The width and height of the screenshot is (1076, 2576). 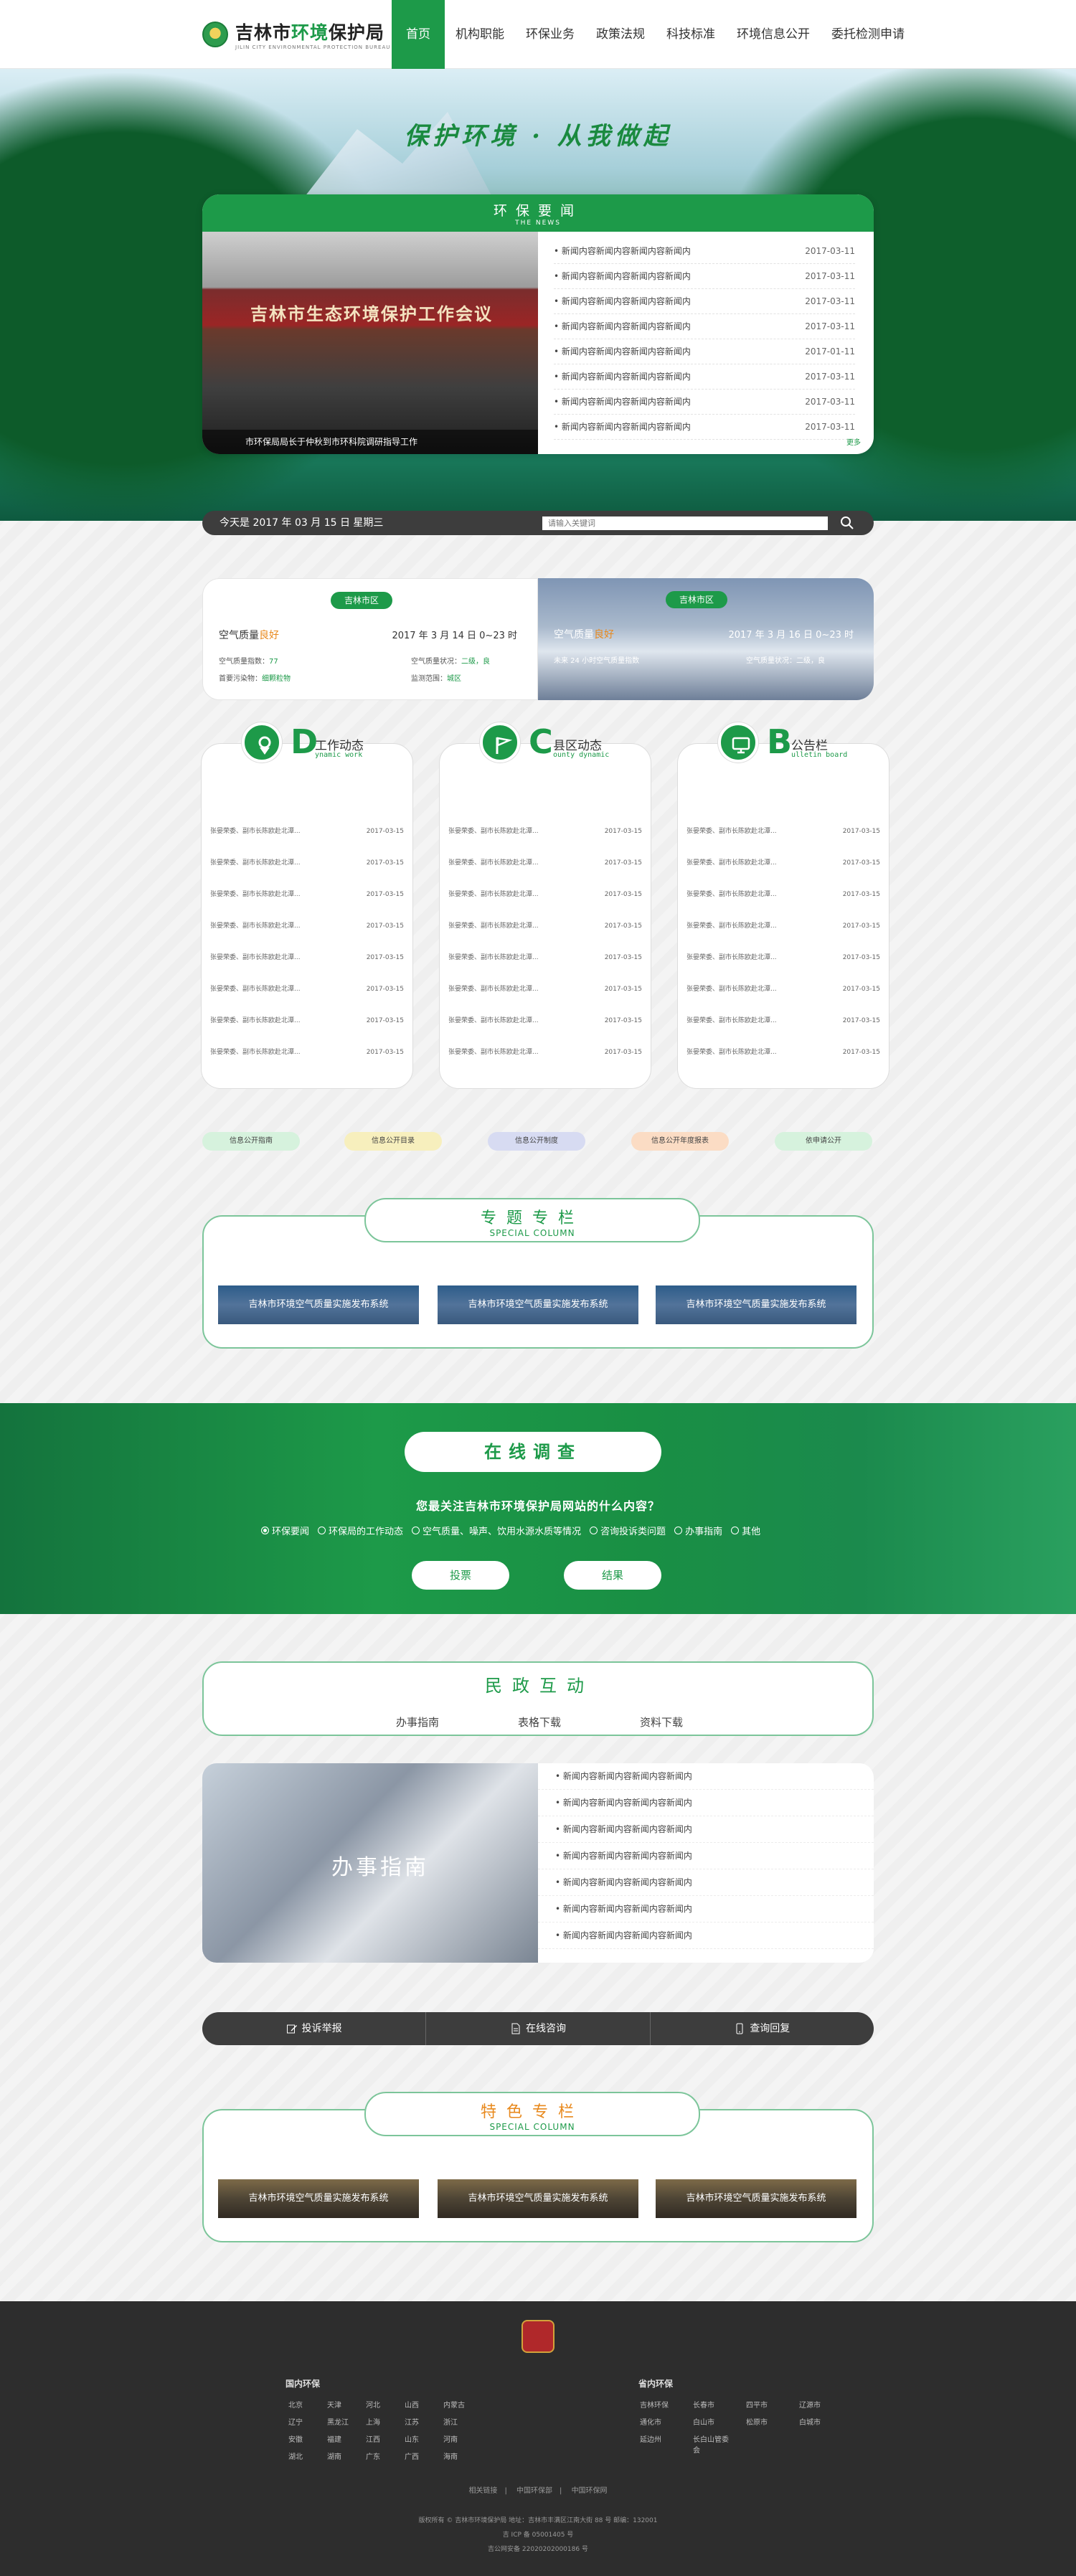 I want to click on footer-link: 广西, so click(x=418, y=2455).